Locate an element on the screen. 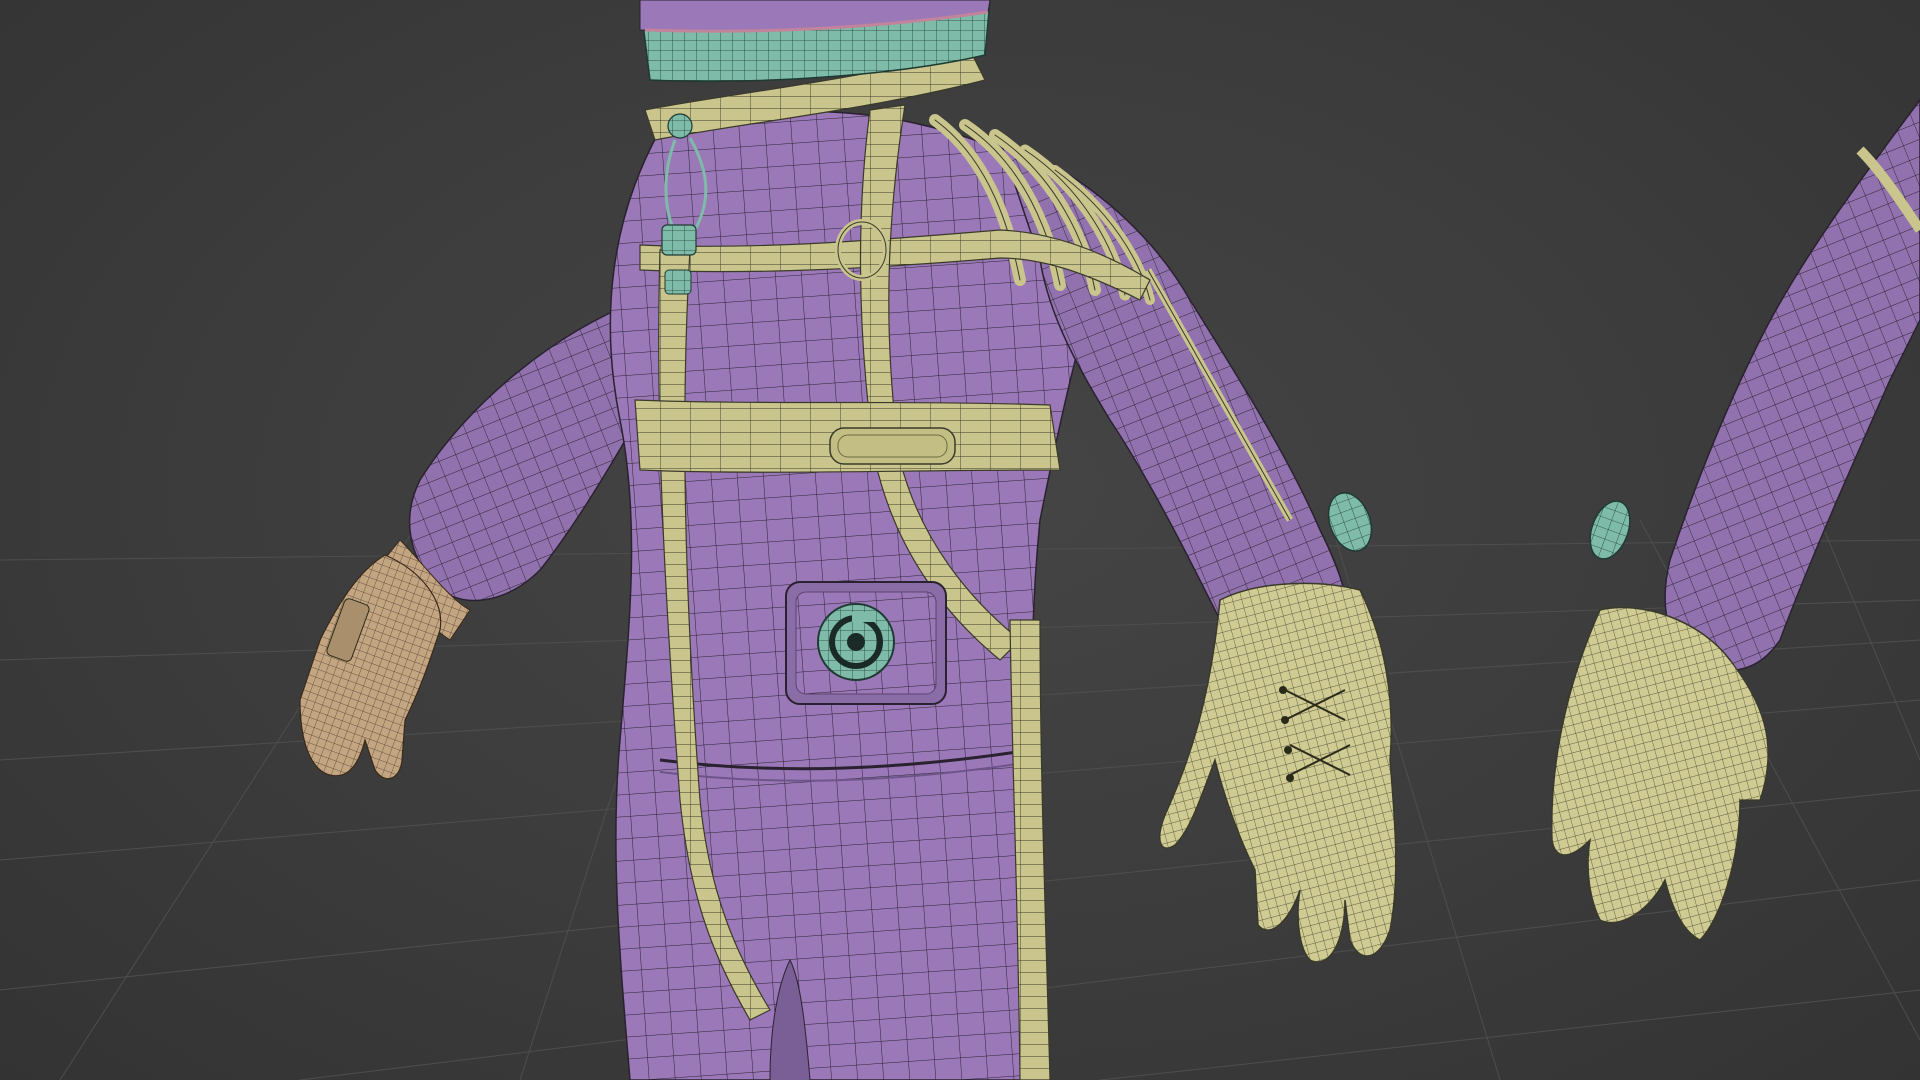 The height and width of the screenshot is (1080, 1920). left-hand is located at coordinates (370, 667).